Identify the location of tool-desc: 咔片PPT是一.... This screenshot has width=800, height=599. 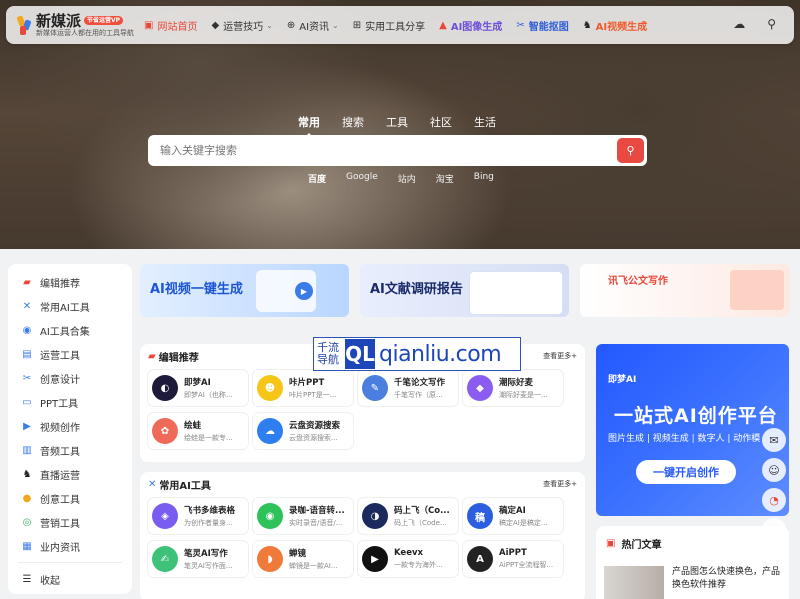
(313, 395).